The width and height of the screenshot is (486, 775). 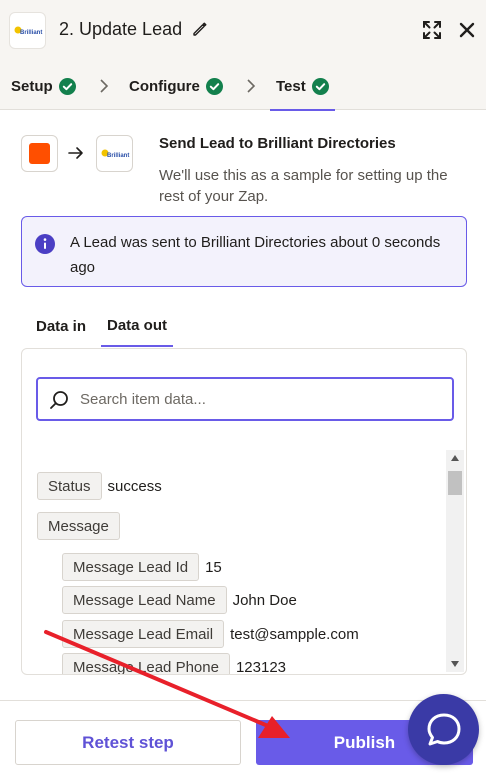 What do you see at coordinates (260, 399) in the screenshot?
I see `search-input` at bounding box center [260, 399].